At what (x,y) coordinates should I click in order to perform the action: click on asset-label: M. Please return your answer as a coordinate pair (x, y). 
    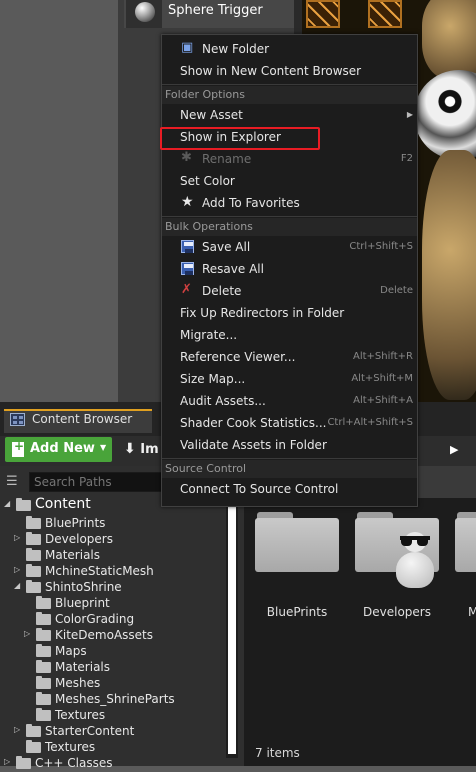
    Looking at the image, I should click on (472, 612).